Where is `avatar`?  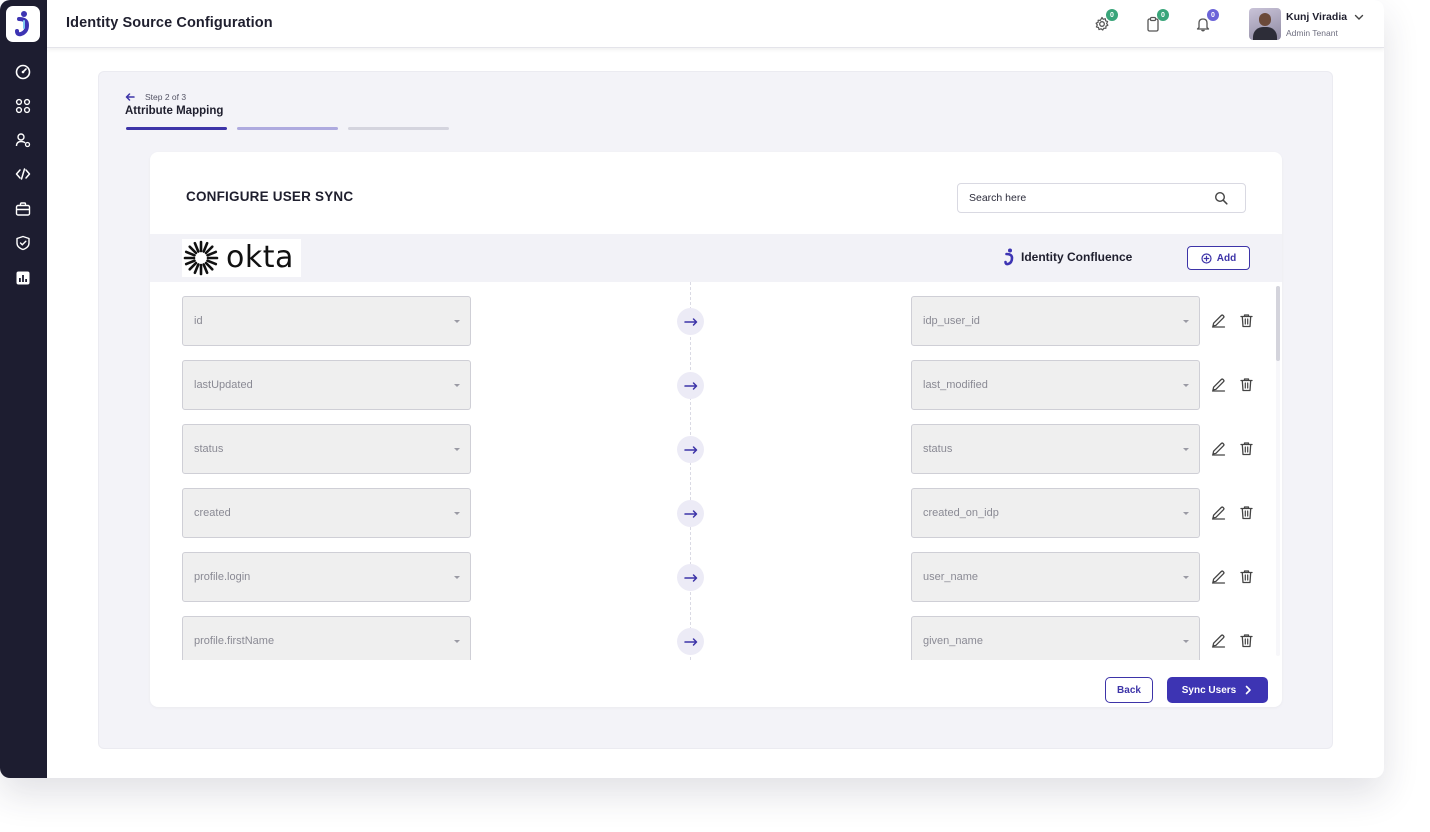
avatar is located at coordinates (1265, 24).